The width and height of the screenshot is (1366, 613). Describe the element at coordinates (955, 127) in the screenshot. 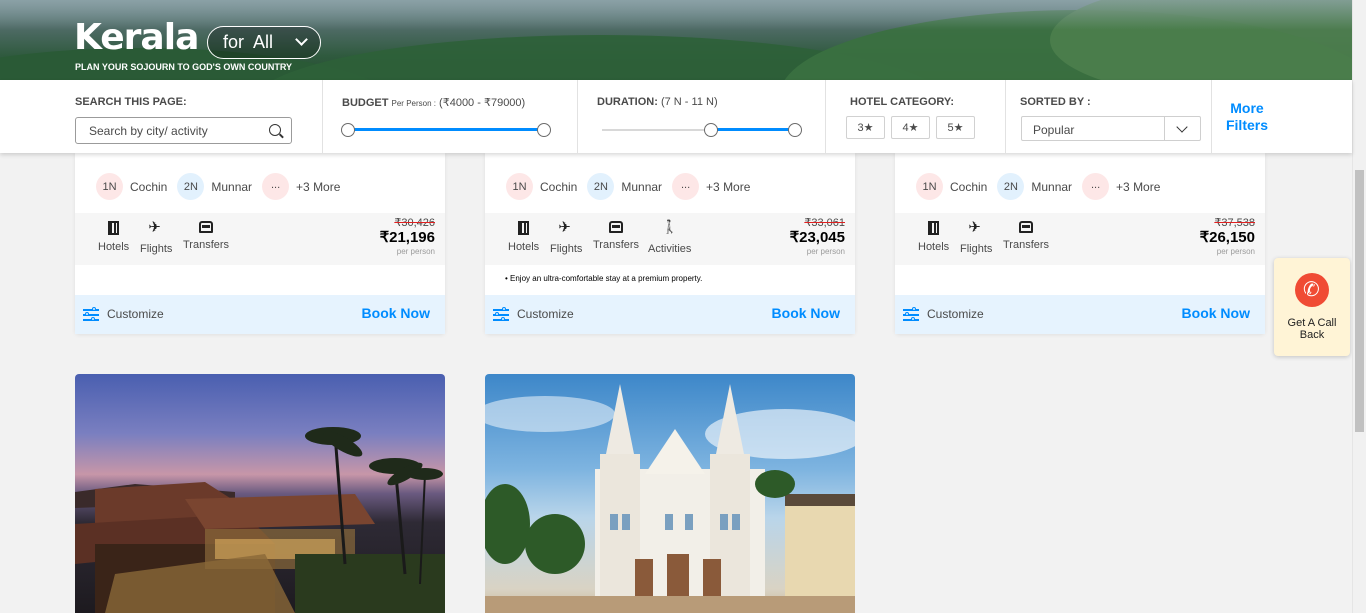

I see `star-filter-5: 5★` at that location.